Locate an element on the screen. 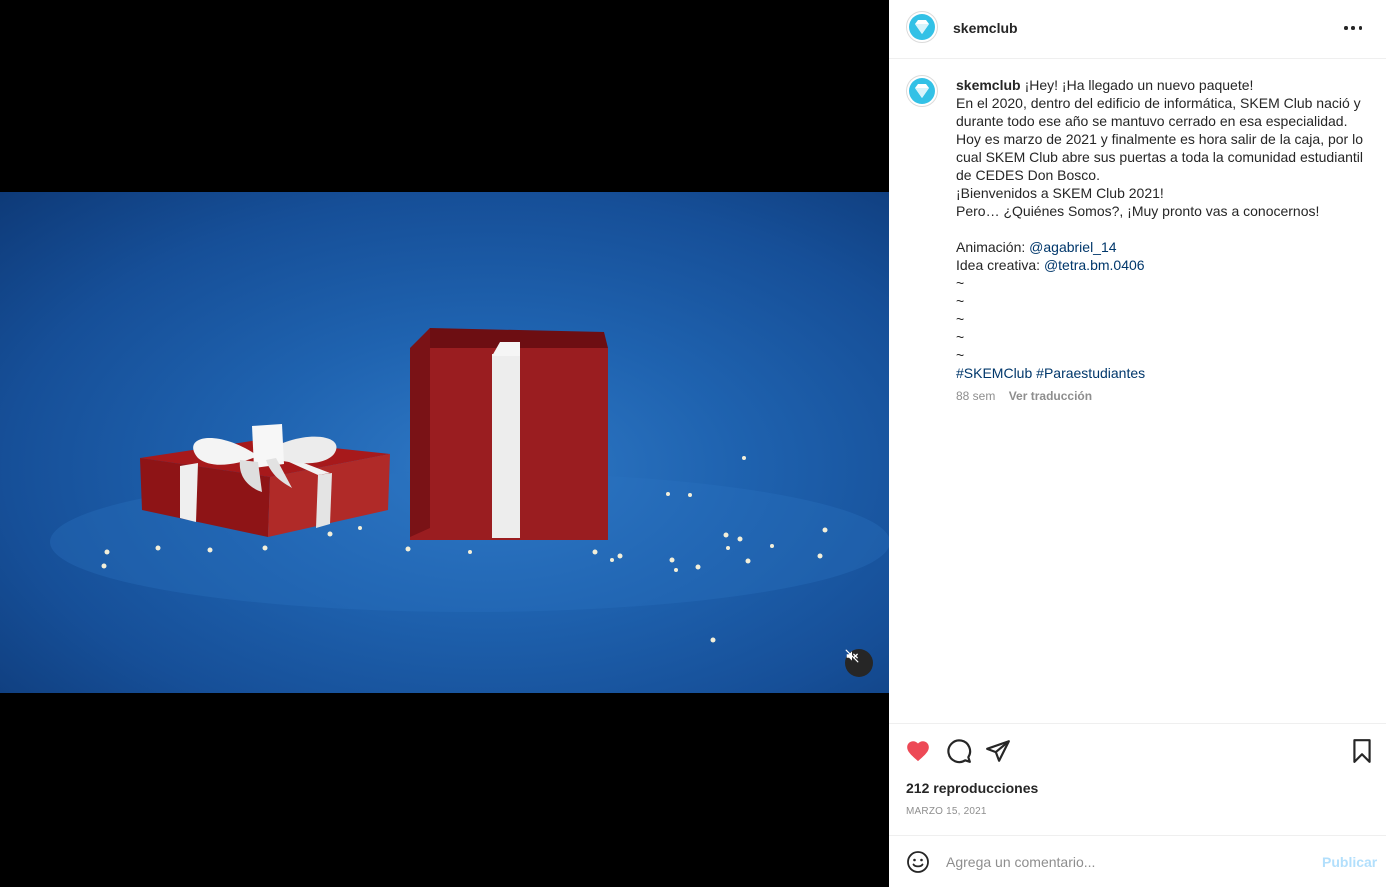 The height and width of the screenshot is (887, 1386). post-header: skemclub is located at coordinates (1137, 29).